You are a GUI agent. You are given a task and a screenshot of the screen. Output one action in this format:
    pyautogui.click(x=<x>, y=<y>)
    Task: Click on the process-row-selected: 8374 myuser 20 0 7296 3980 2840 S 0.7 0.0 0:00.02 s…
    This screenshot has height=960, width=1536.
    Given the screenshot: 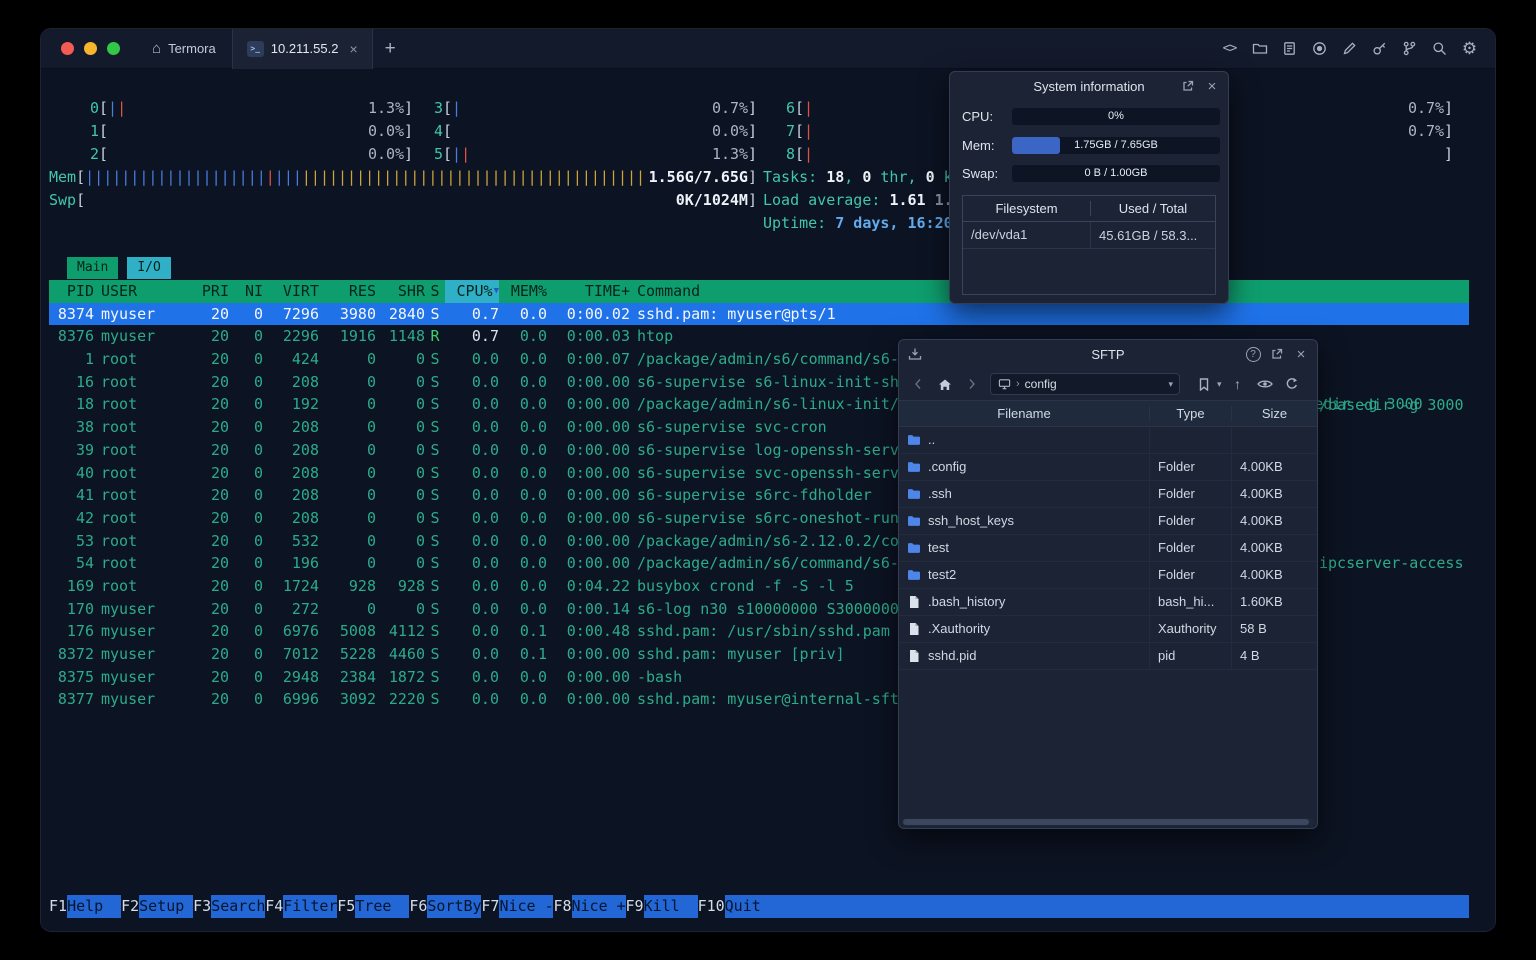 What is the action you would take?
    pyautogui.click(x=759, y=314)
    